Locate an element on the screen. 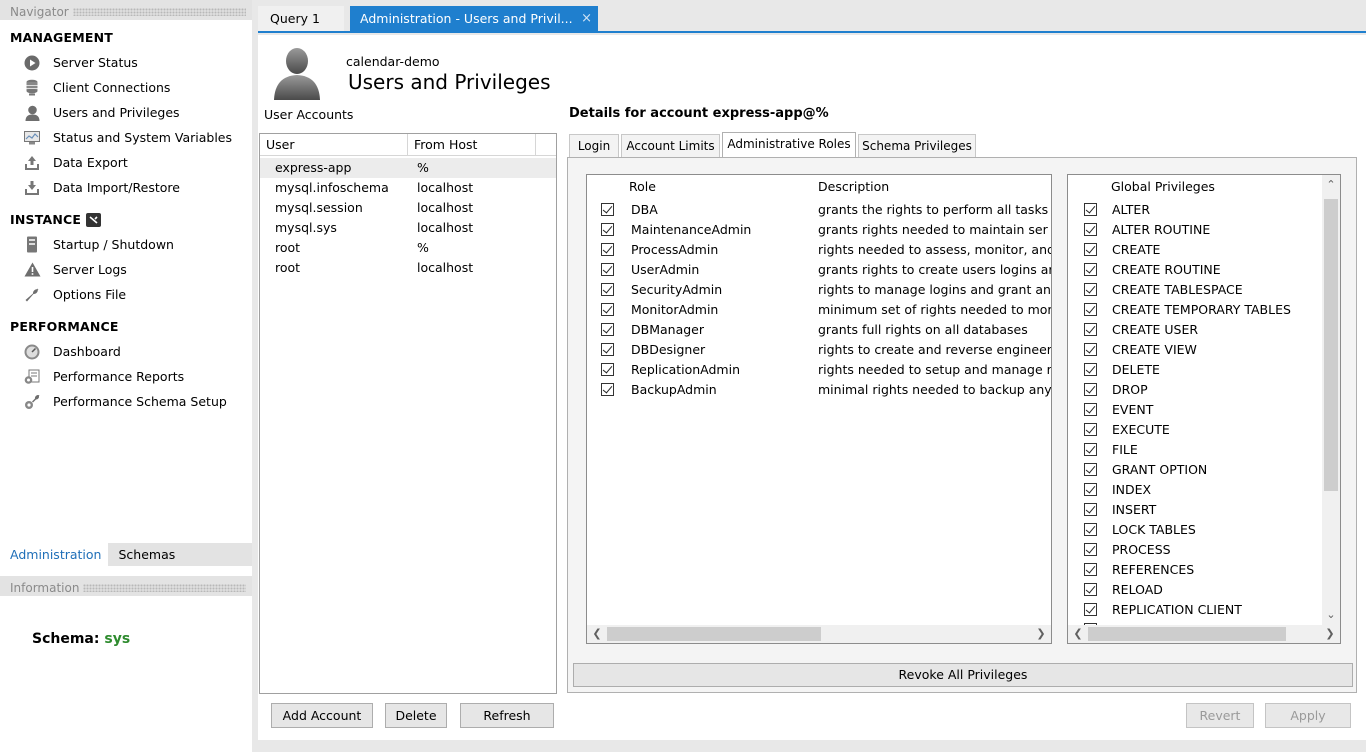 This screenshot has width=1366, height=752. nav-item-server-logs: Server Logs is located at coordinates (126, 269).